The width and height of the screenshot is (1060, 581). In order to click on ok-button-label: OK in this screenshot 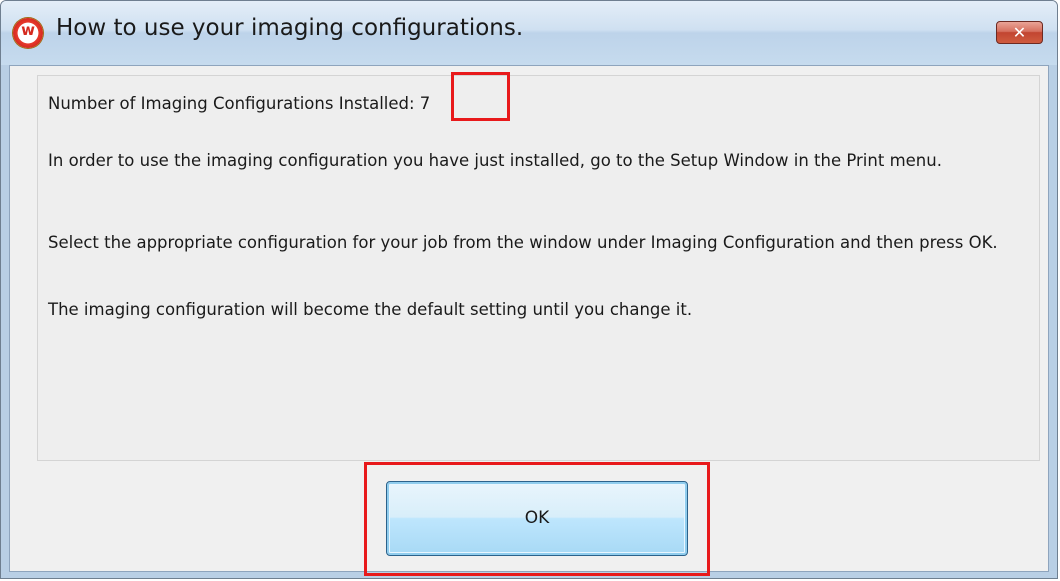, I will do `click(537, 518)`.